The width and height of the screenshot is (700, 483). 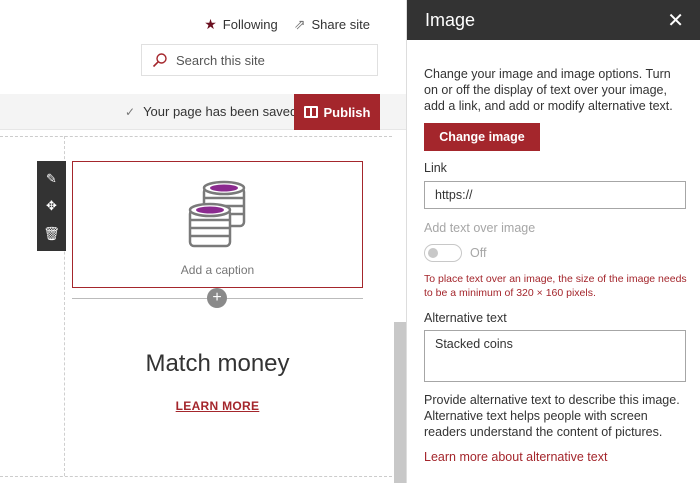 What do you see at coordinates (217, 298) in the screenshot?
I see `add-webpart-button: +` at bounding box center [217, 298].